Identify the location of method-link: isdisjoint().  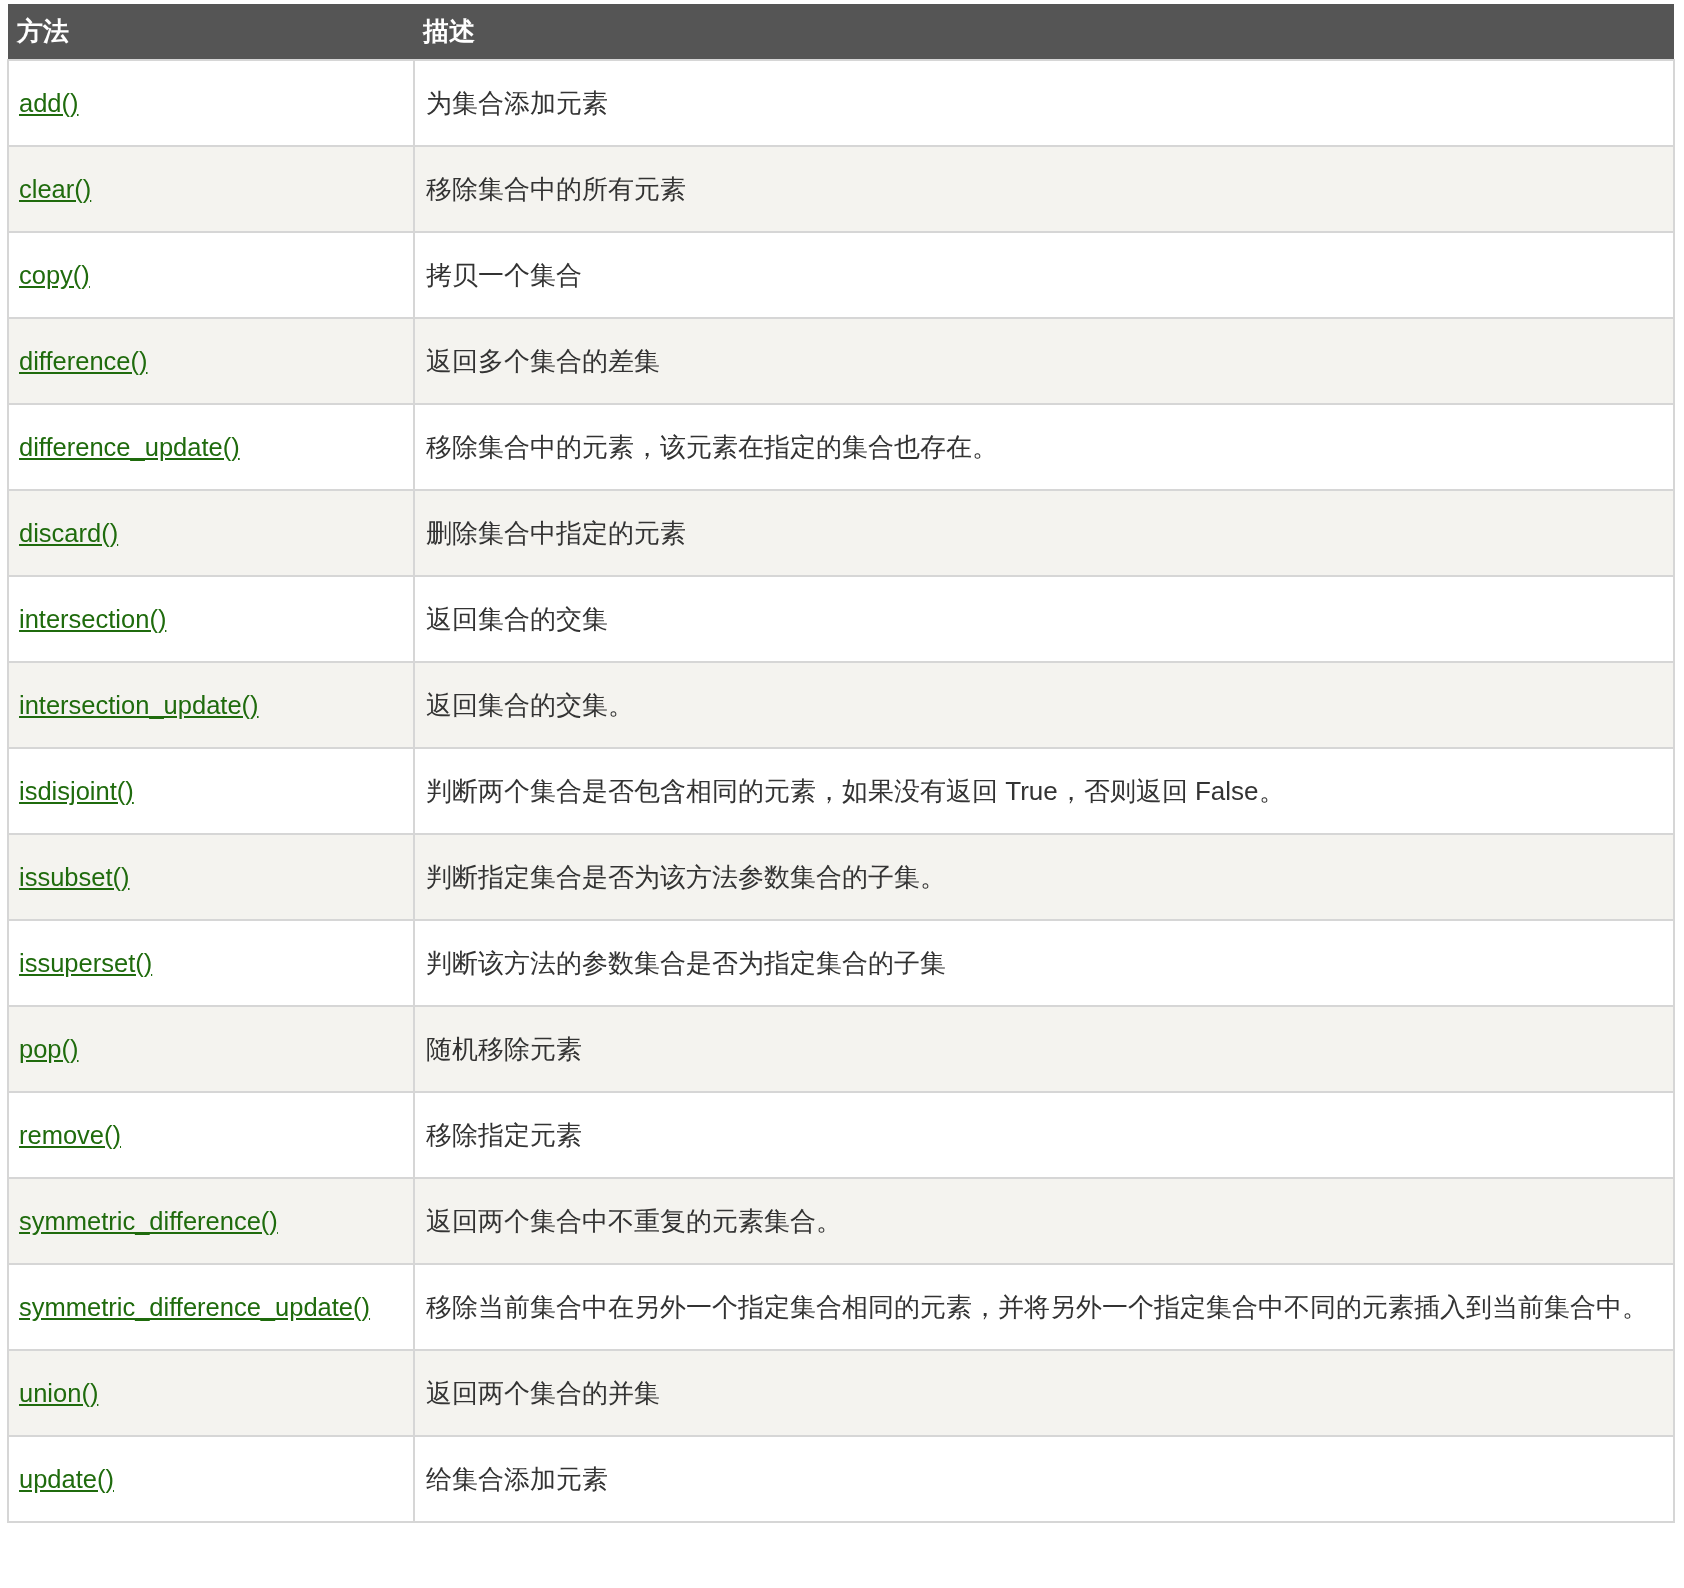
(76, 791).